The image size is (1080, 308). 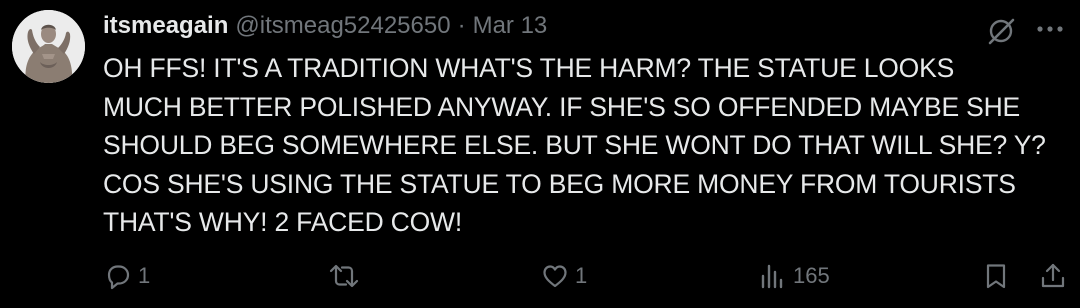 I want to click on share-icon, so click(x=1053, y=275).